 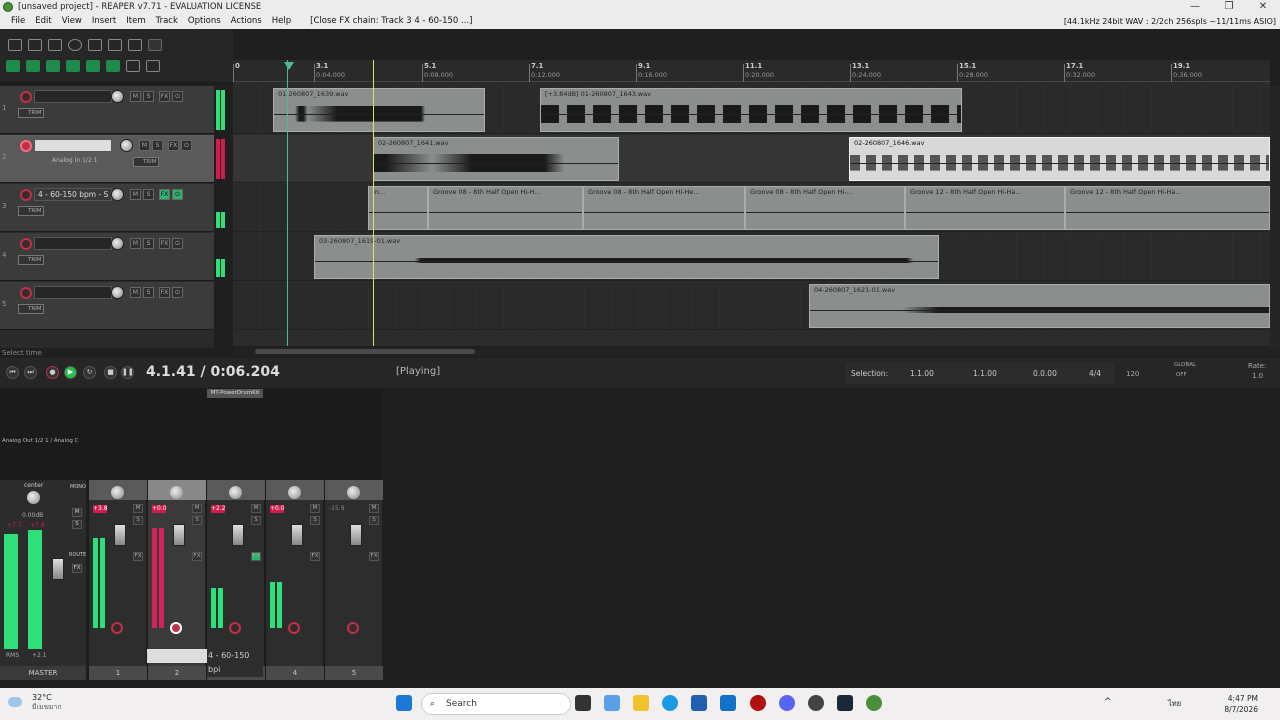 What do you see at coordinates (816, 703) in the screenshot?
I see `app-dark-icon` at bounding box center [816, 703].